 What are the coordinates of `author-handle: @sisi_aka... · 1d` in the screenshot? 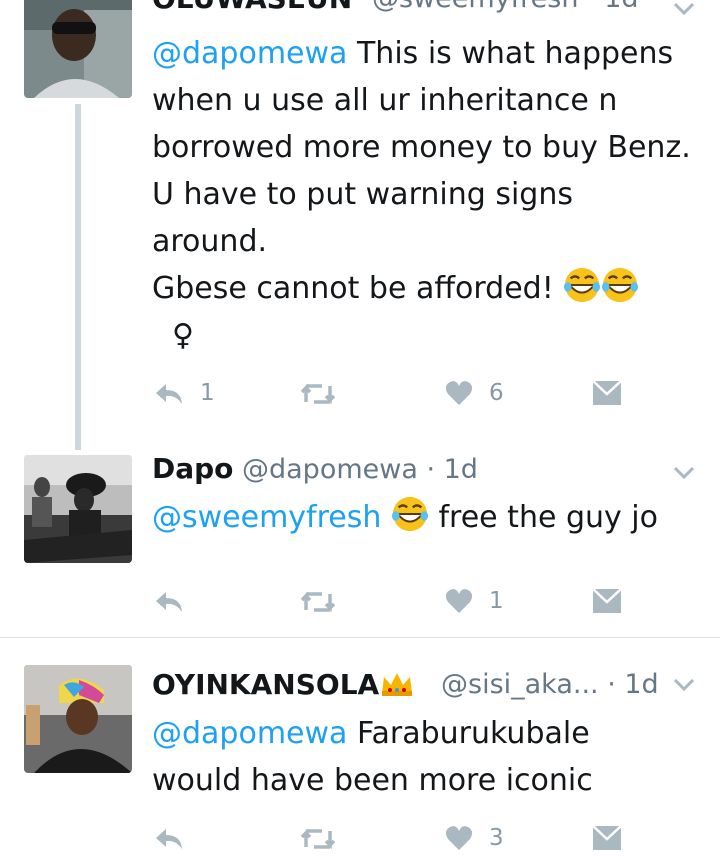 It's located at (550, 684).